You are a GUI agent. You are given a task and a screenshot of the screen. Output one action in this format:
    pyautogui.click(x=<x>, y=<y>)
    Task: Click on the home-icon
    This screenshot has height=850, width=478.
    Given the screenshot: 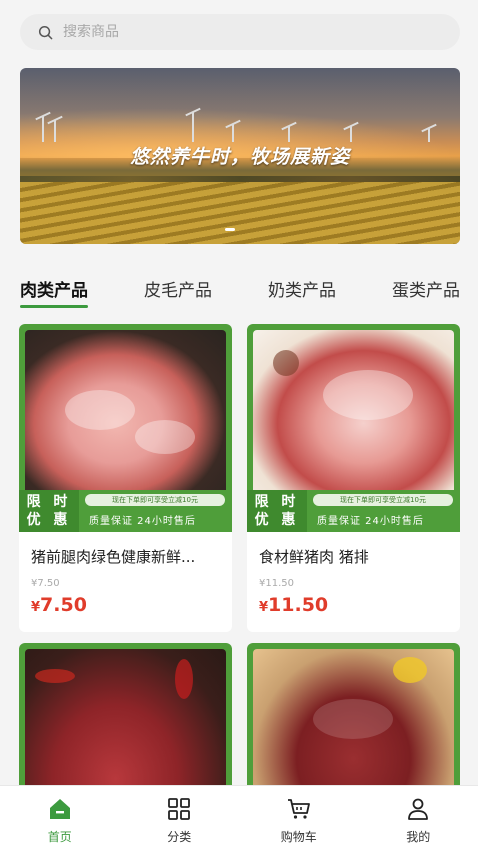 What is the action you would take?
    pyautogui.click(x=59, y=809)
    